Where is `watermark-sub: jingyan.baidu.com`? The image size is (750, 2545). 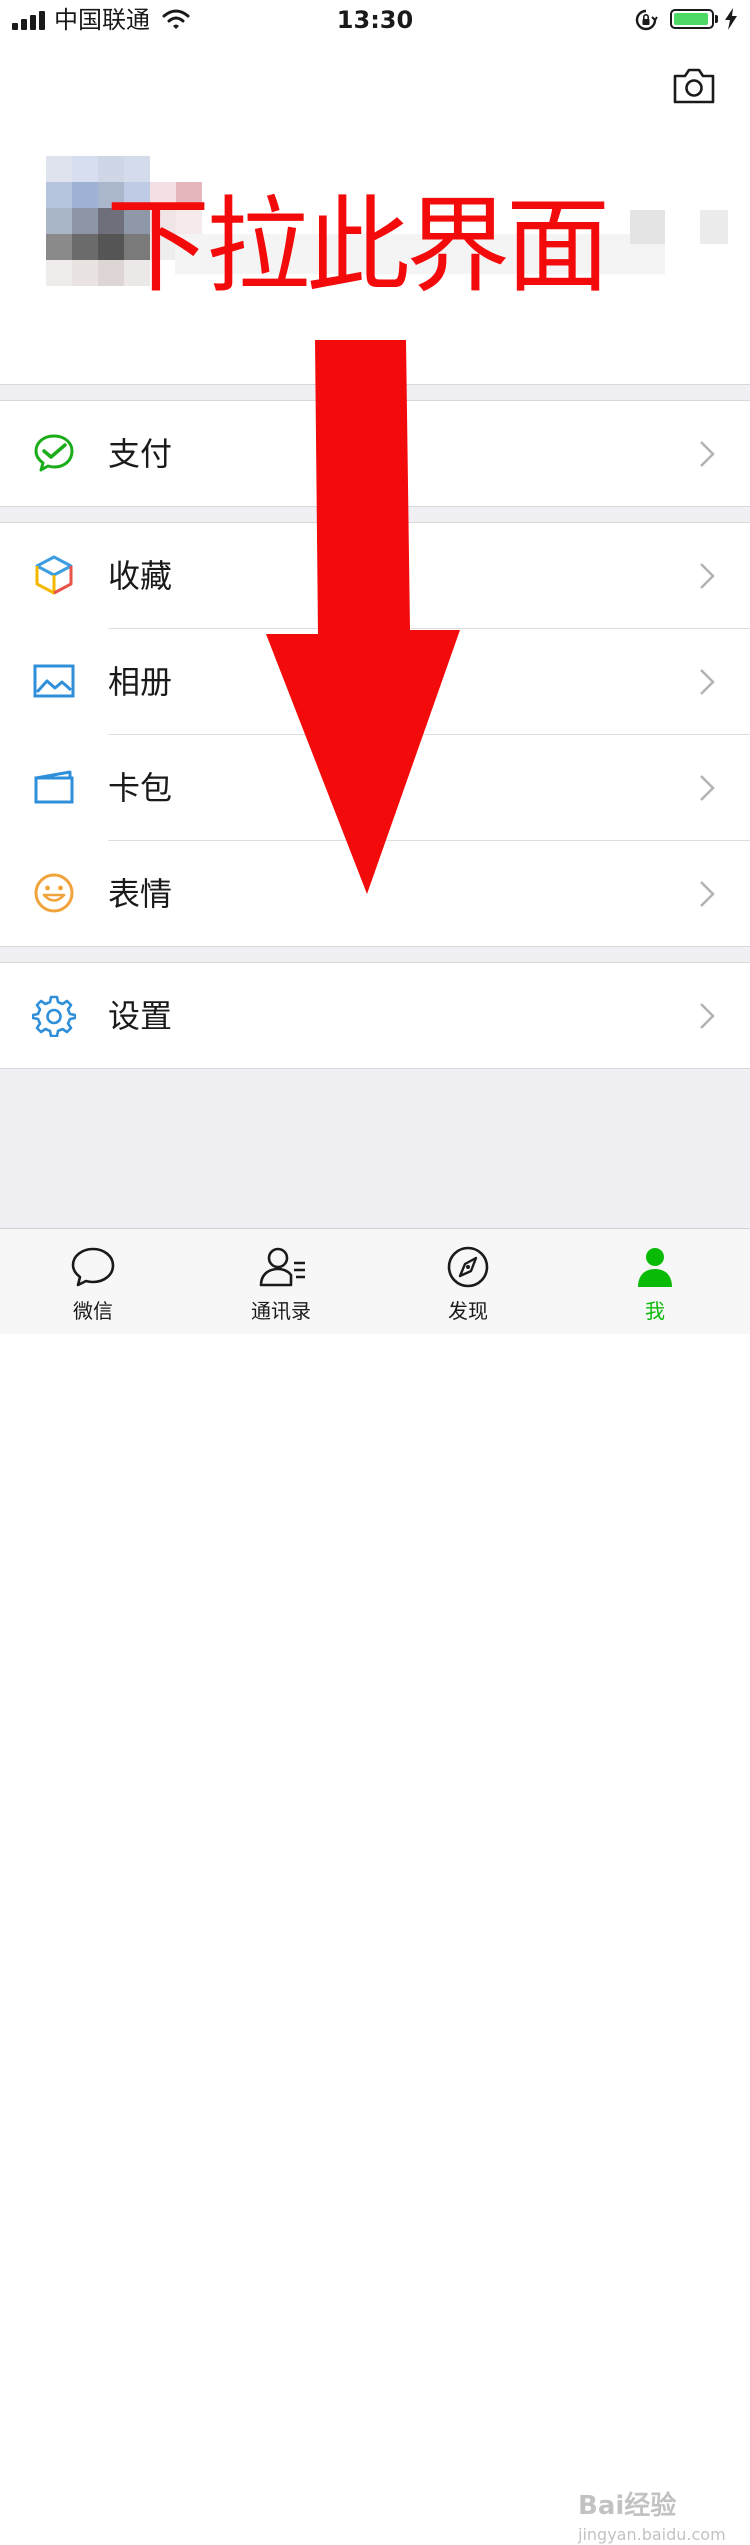 watermark-sub: jingyan.baidu.com is located at coordinates (652, 2534).